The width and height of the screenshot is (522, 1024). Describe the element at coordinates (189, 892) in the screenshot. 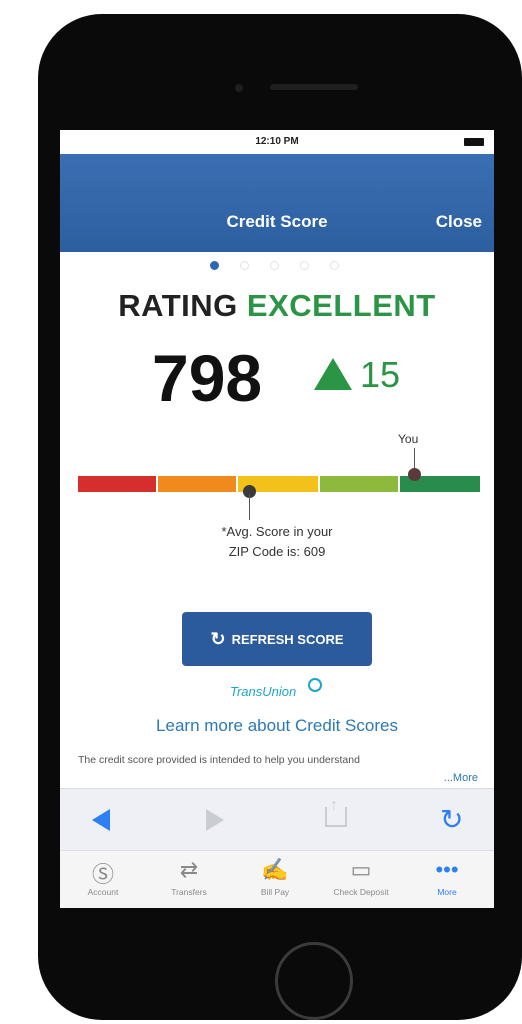

I see `tab-label: Transfers` at that location.